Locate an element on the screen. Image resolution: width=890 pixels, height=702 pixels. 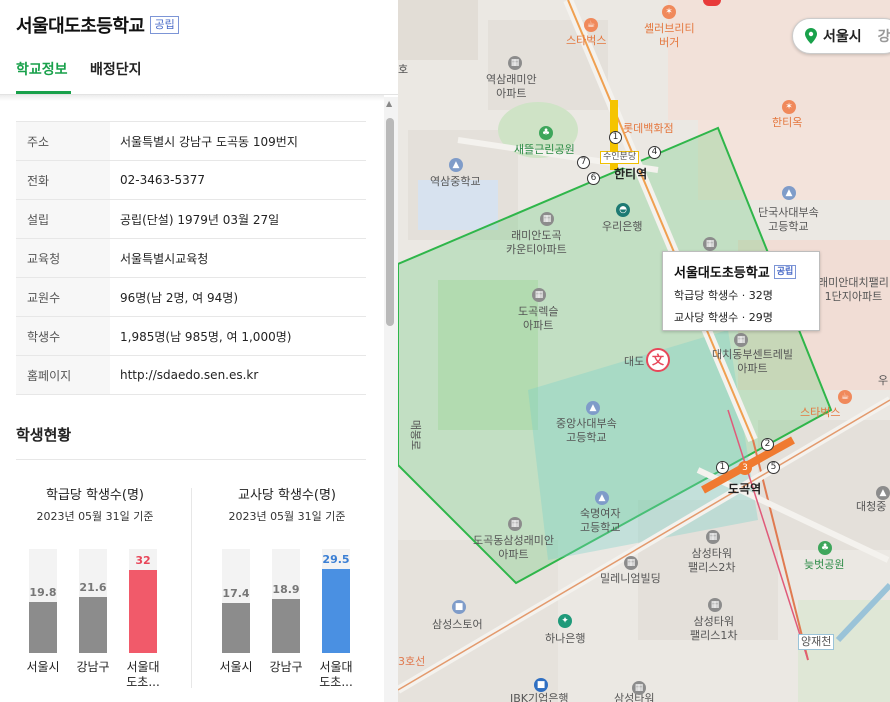
map-label-millennium: 밀레니엄빌딩 is located at coordinates (630, 579).